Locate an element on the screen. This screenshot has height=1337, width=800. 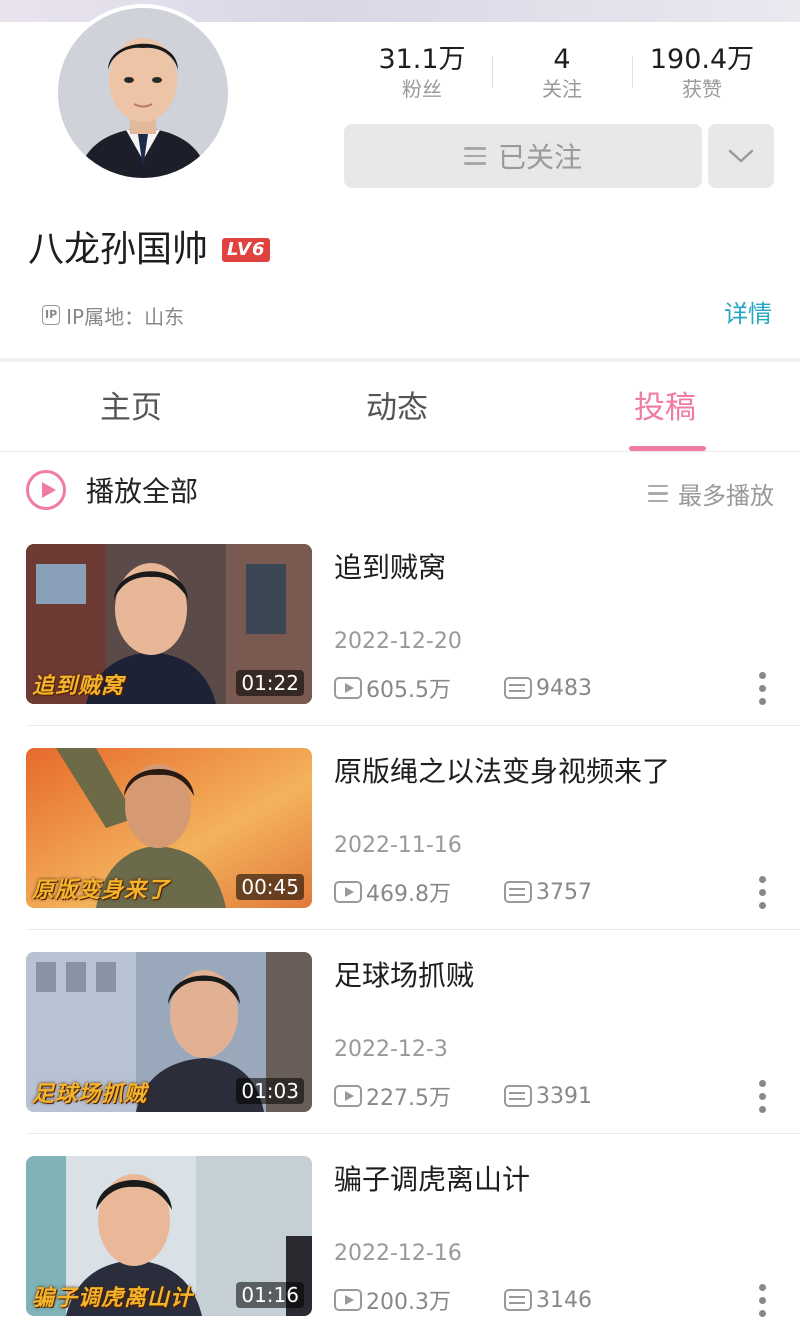
sort-label: 最多播放 is located at coordinates (726, 496).